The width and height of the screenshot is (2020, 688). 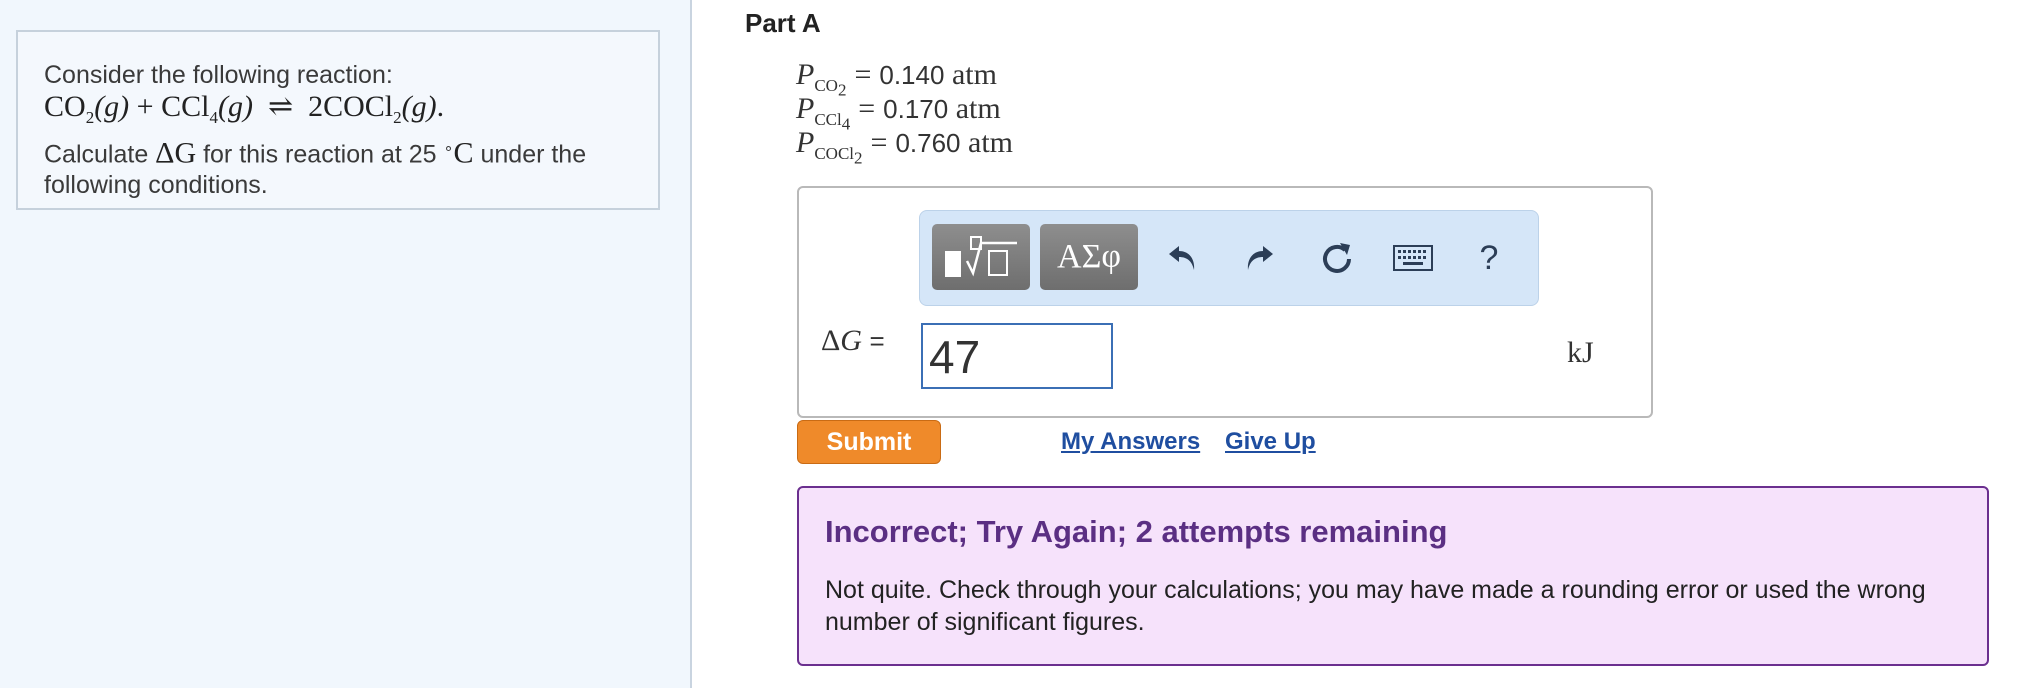 I want to click on species-subscript: 2, so click(x=858, y=158).